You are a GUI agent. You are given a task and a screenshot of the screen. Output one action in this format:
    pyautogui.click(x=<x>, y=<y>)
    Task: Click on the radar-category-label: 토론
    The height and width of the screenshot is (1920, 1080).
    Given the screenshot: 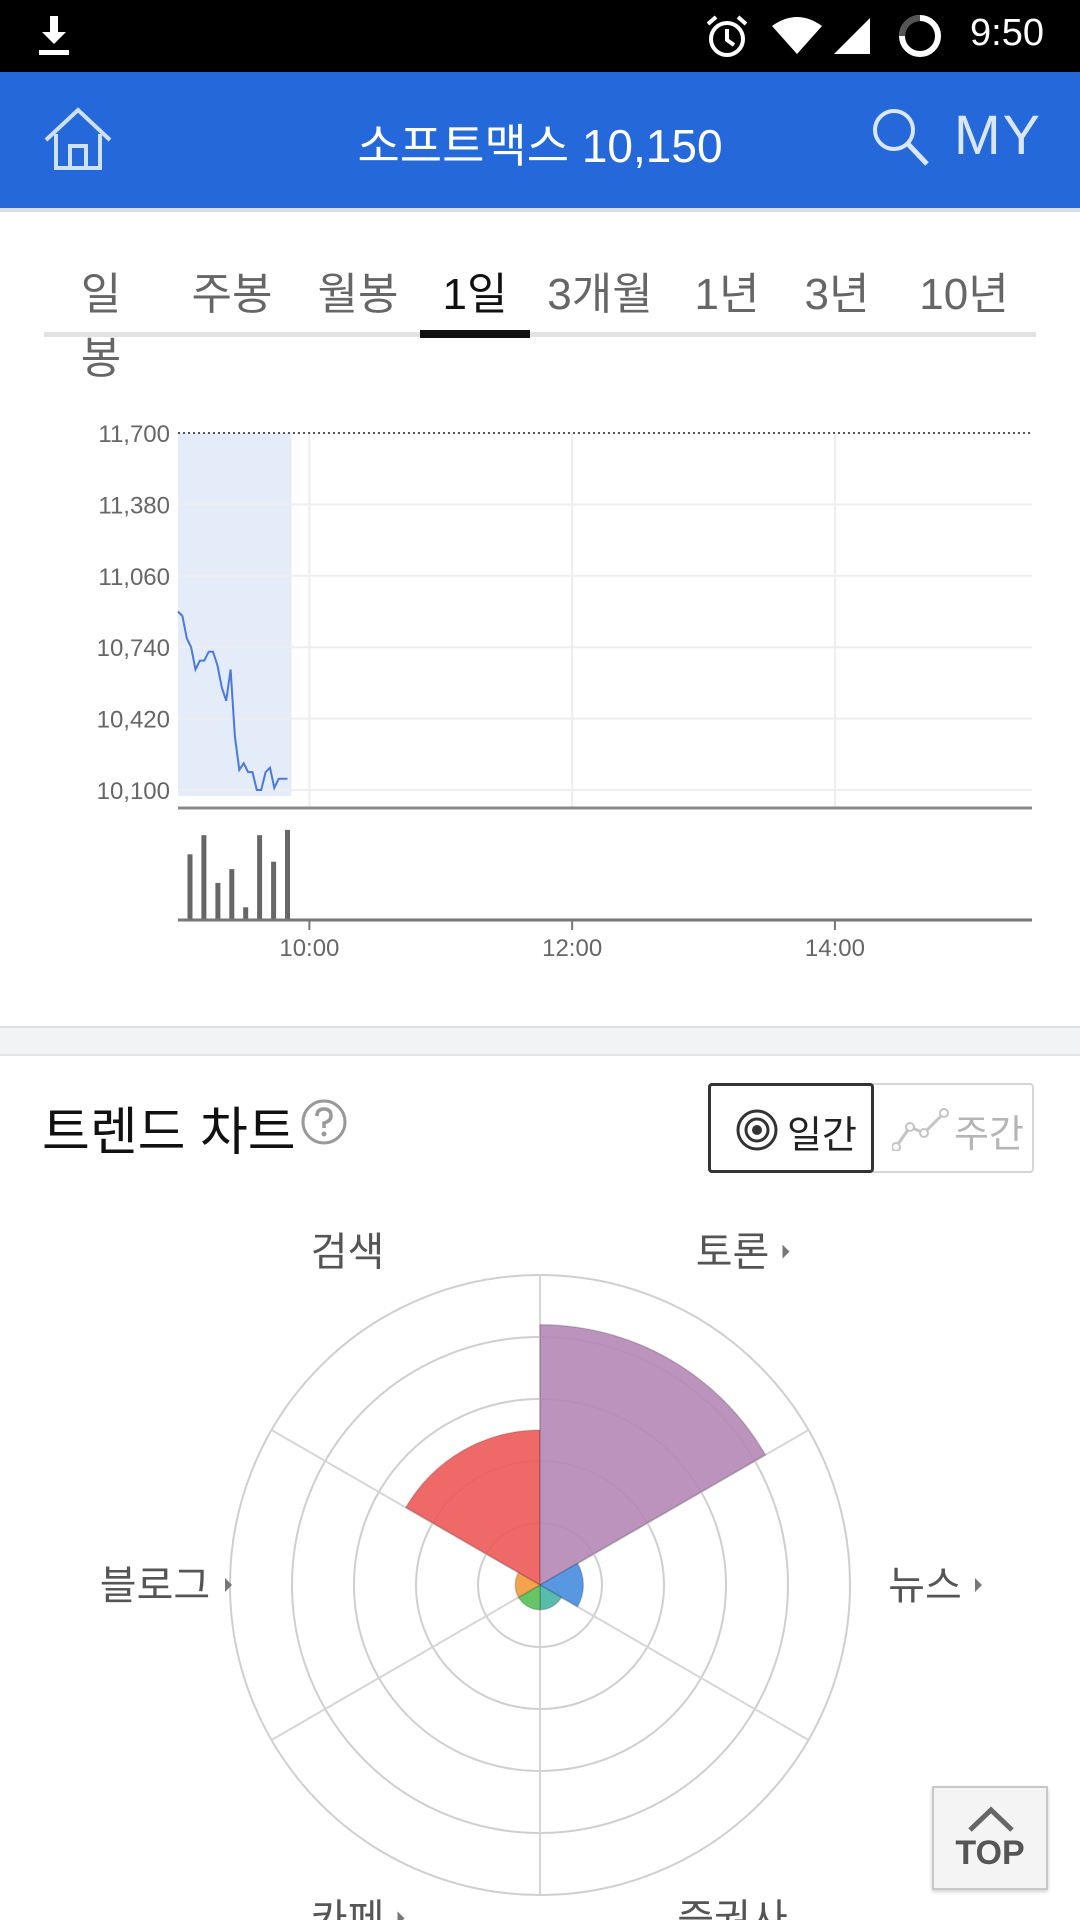 What is the action you would take?
    pyautogui.click(x=733, y=1253)
    